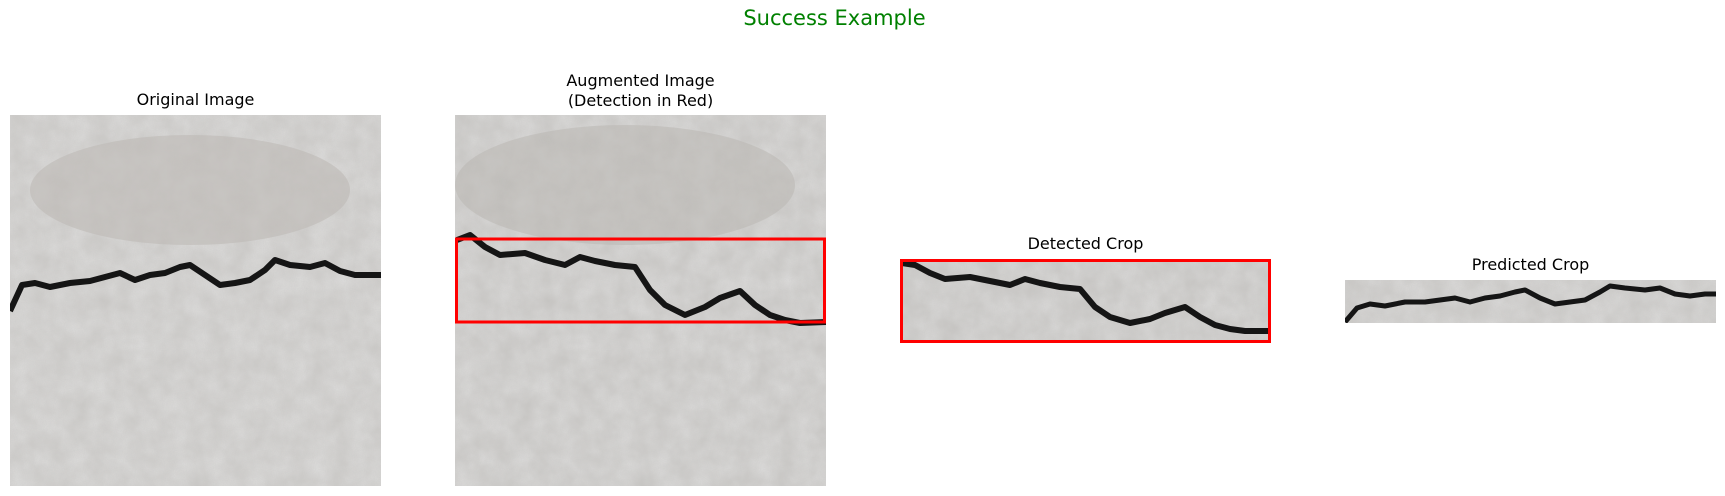 Image resolution: width=1725 pixels, height=496 pixels. I want to click on detected-crop-title: Detected Crop, so click(1085, 243).